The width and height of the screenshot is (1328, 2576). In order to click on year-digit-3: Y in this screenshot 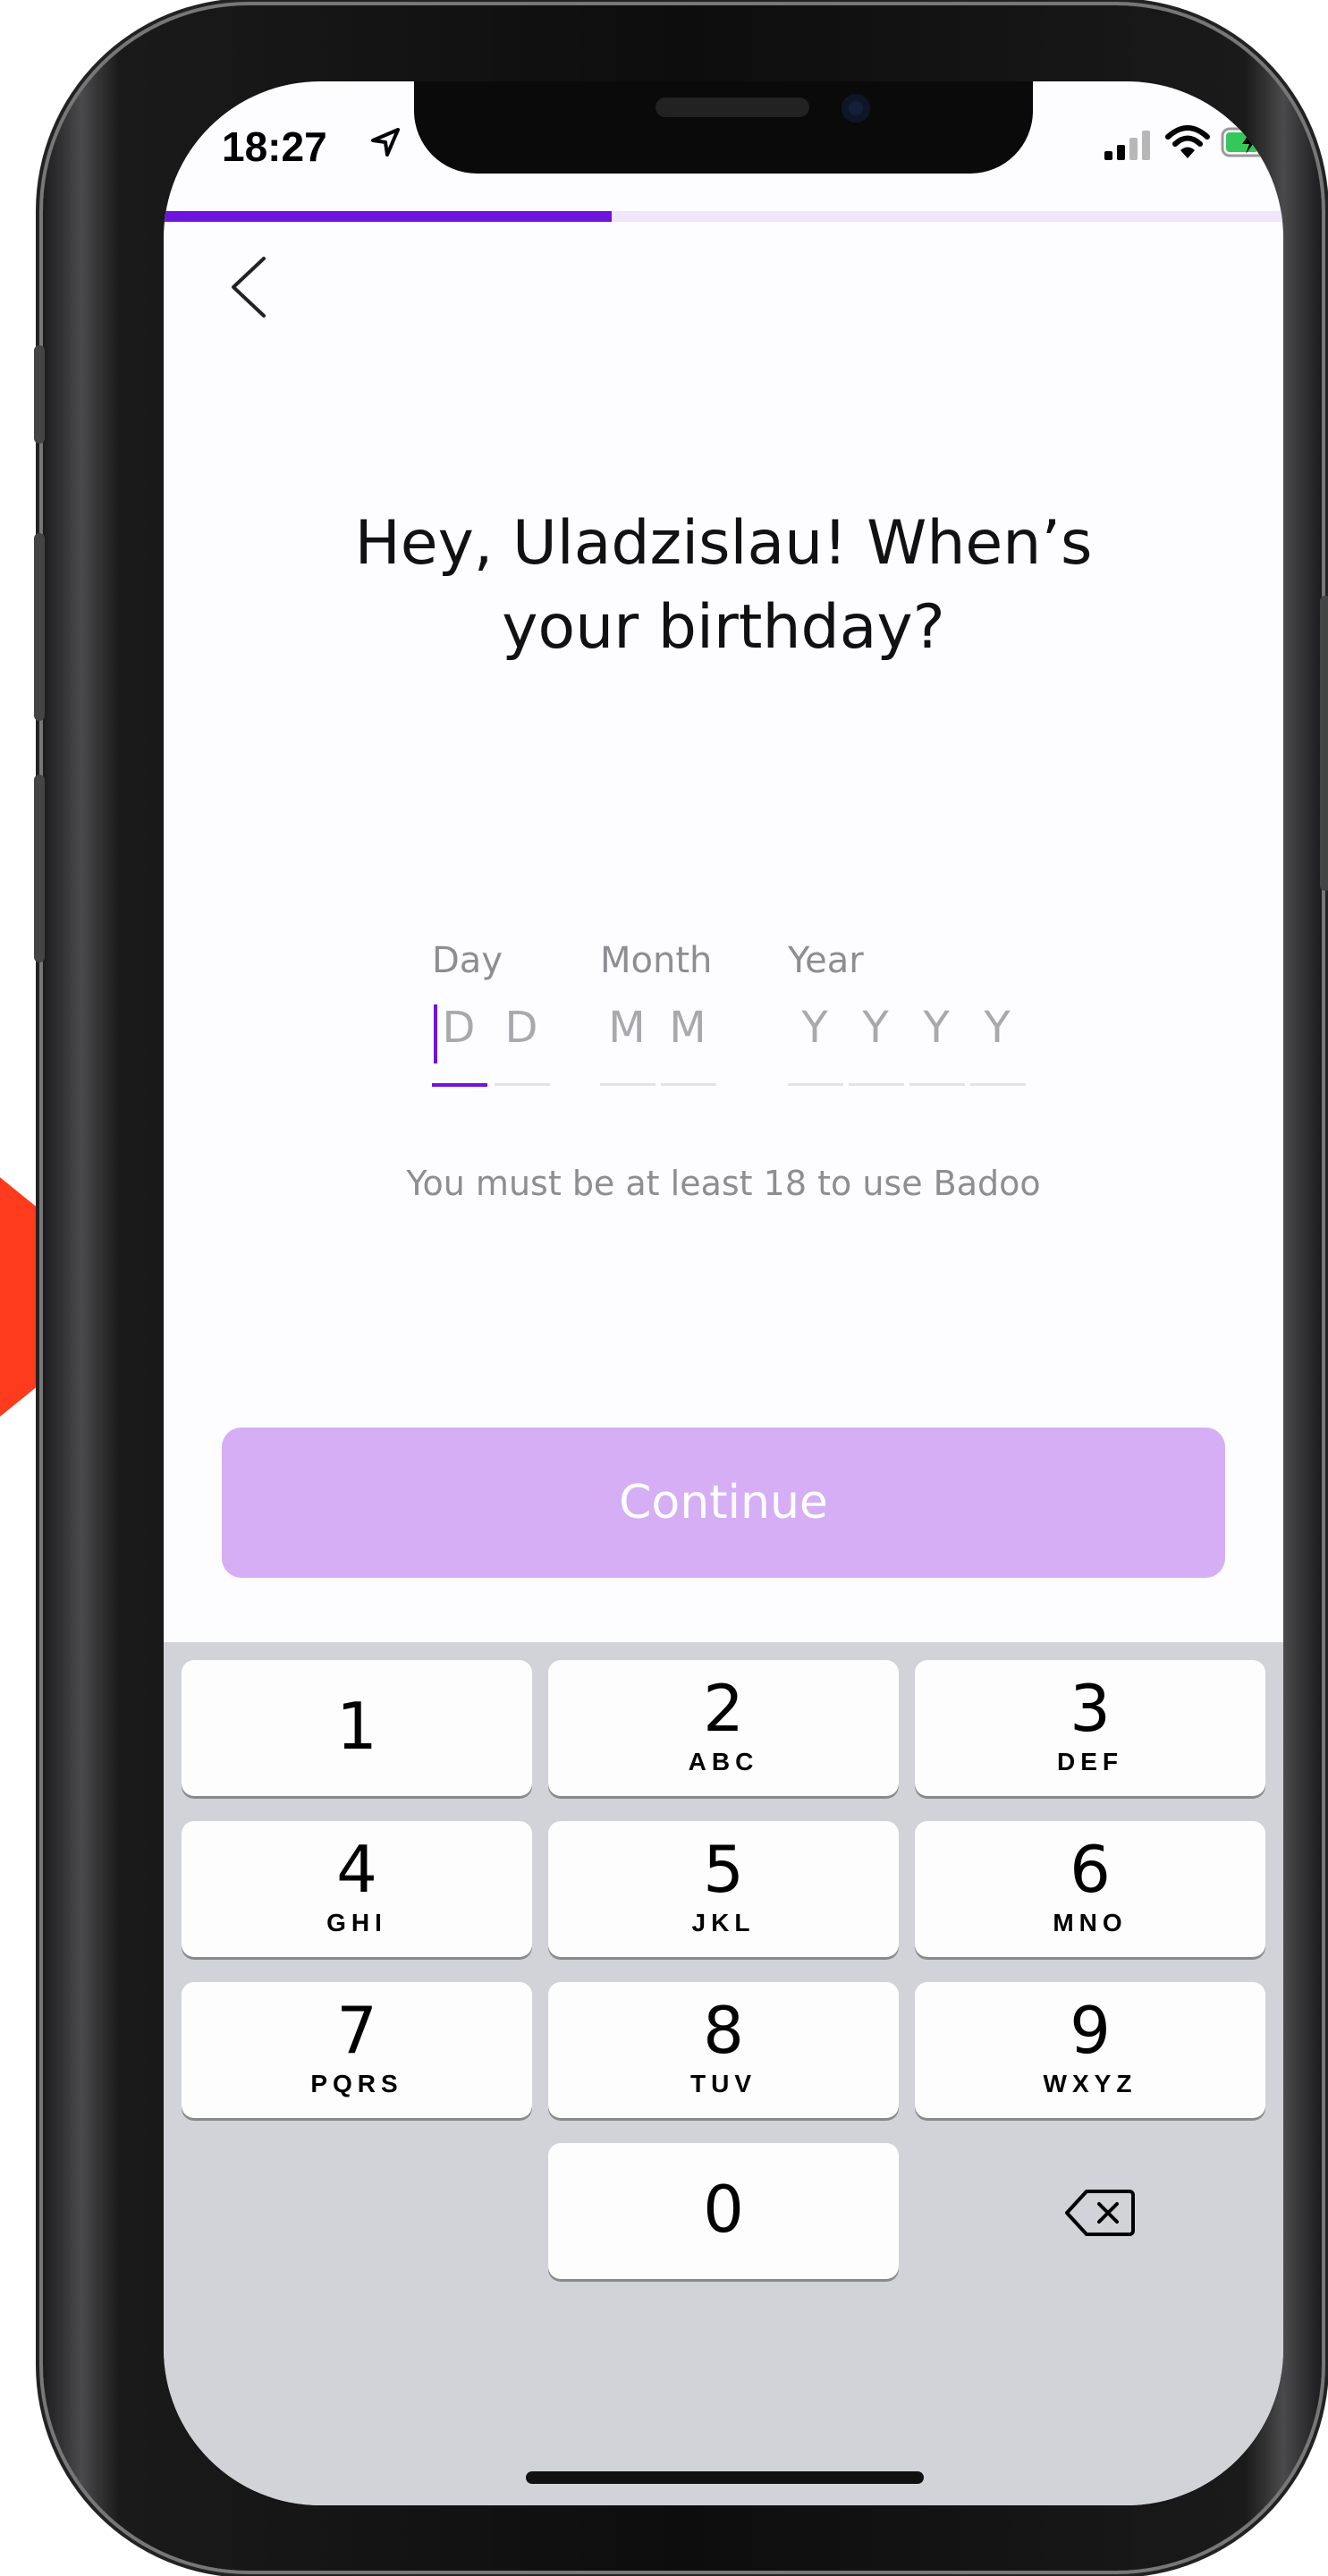, I will do `click(936, 1029)`.